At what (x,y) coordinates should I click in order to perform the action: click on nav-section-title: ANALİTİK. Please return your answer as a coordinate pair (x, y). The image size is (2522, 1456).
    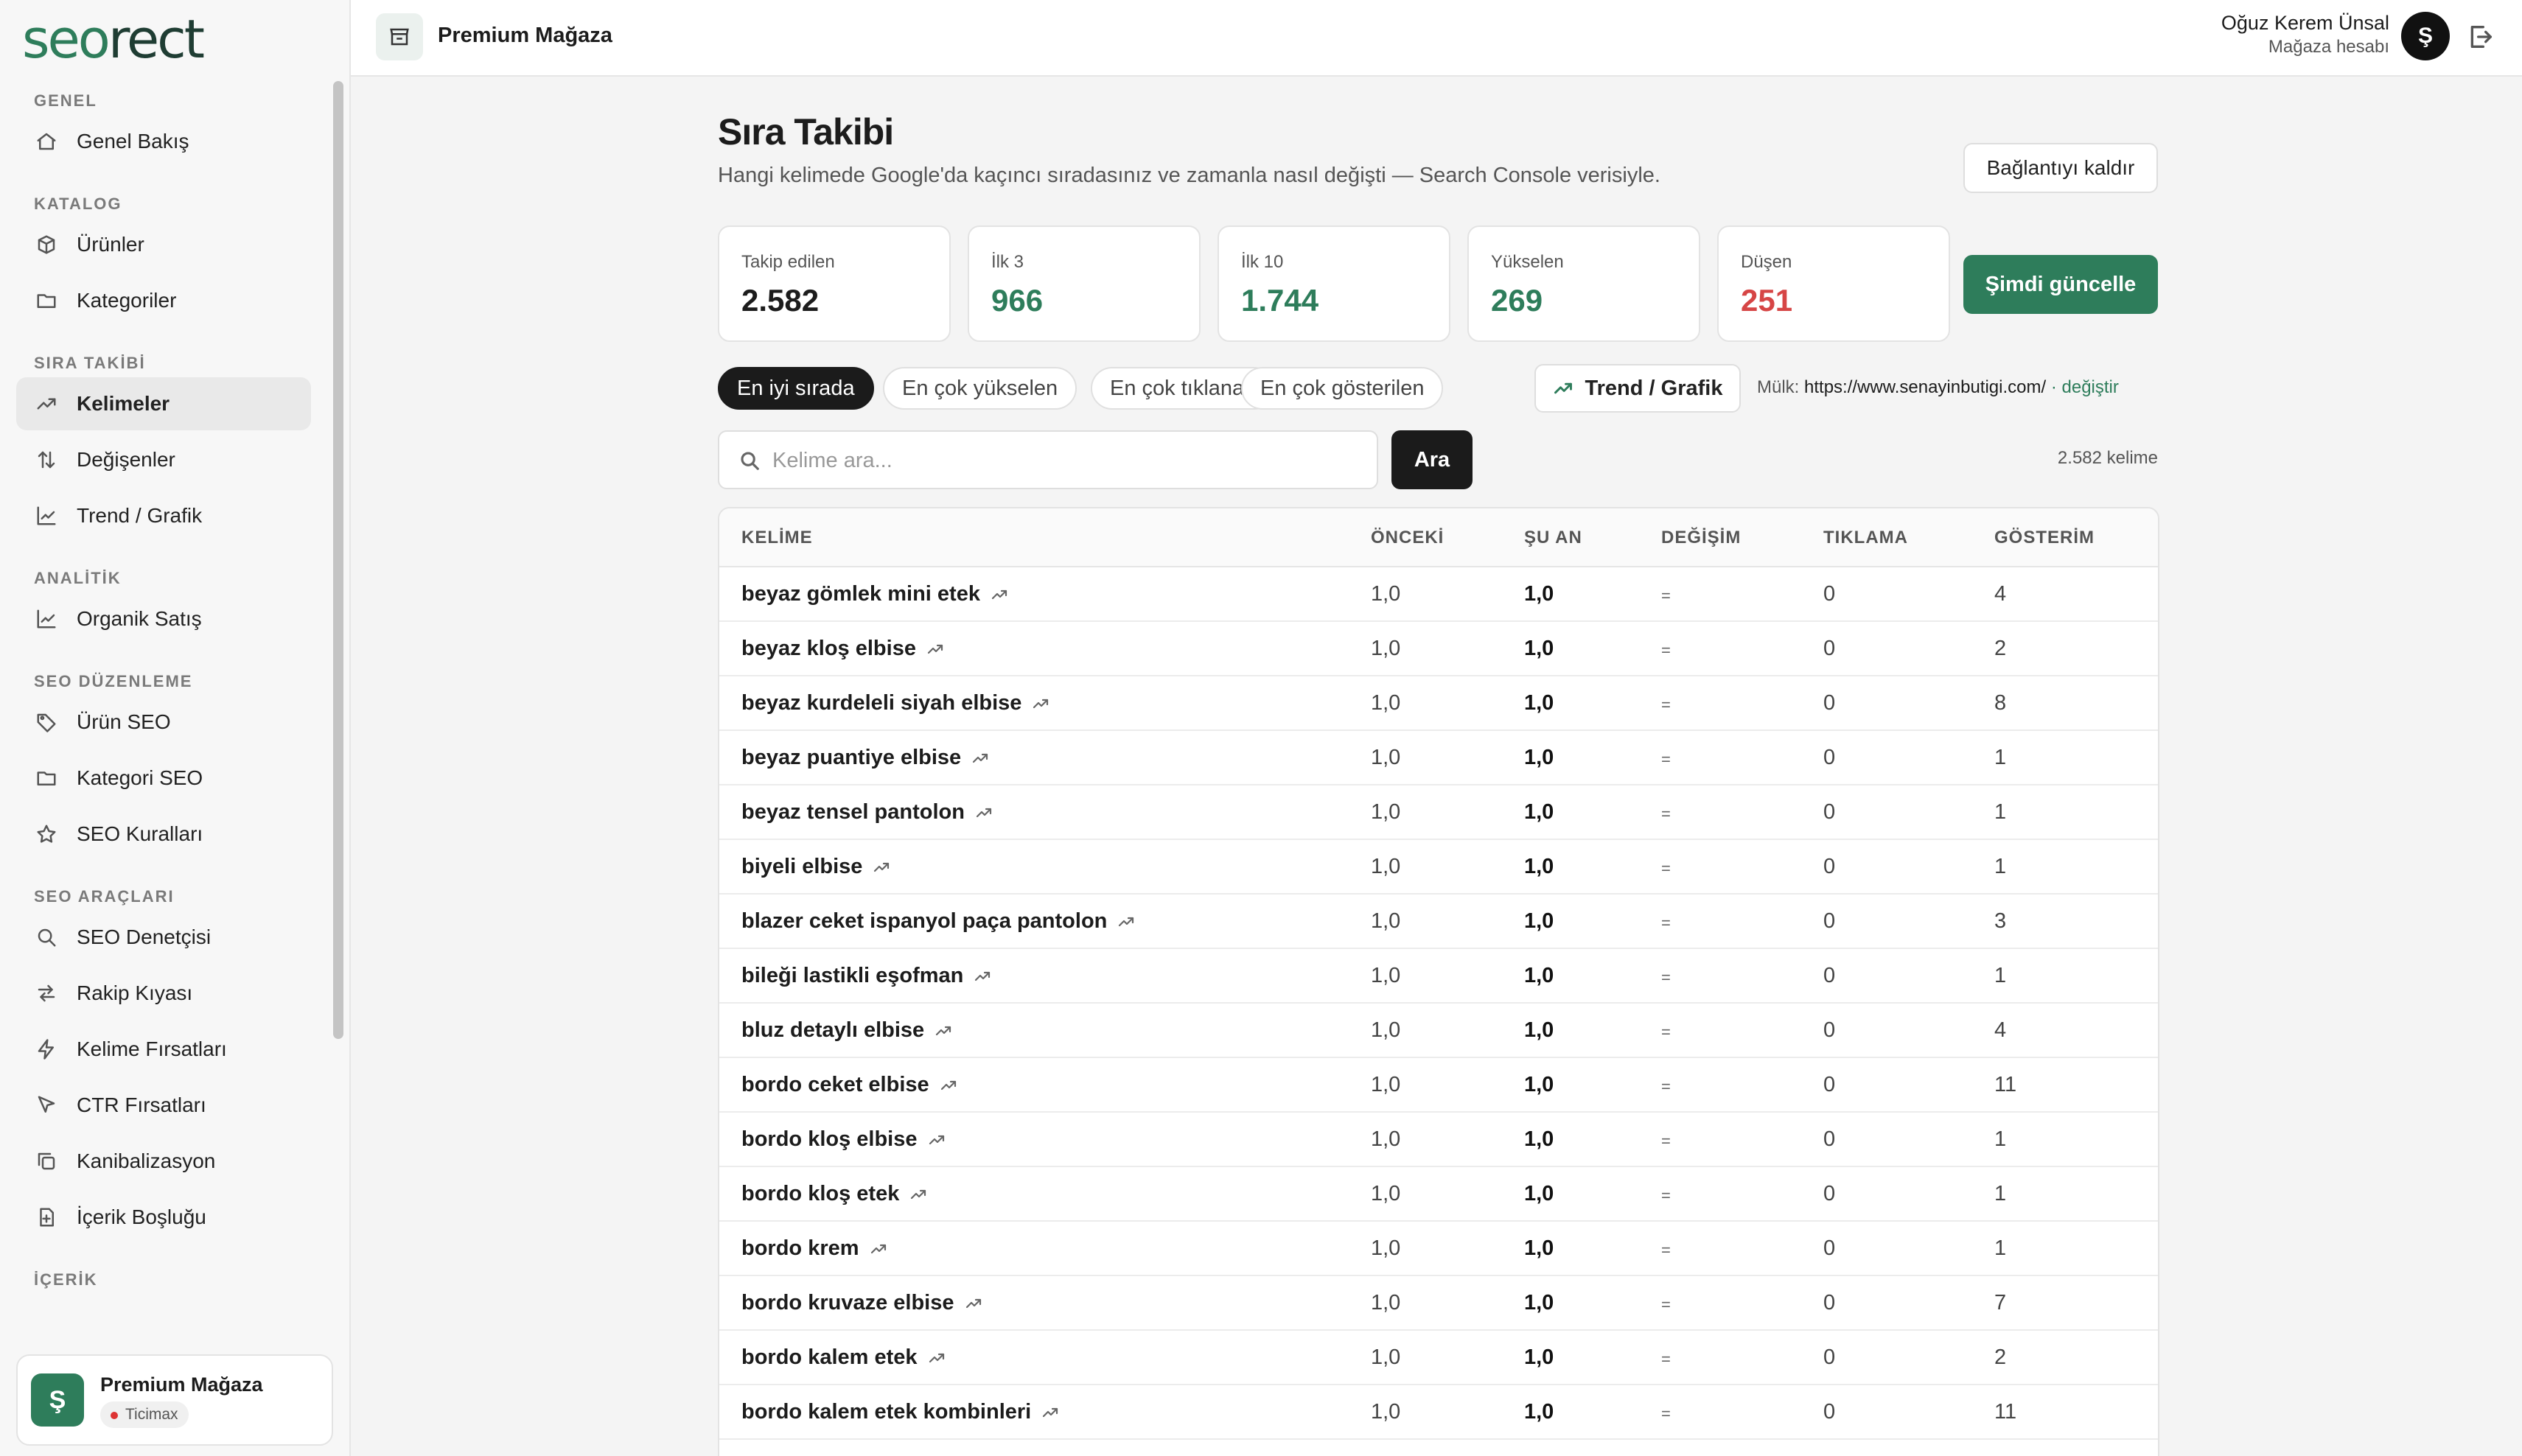
    Looking at the image, I should click on (78, 578).